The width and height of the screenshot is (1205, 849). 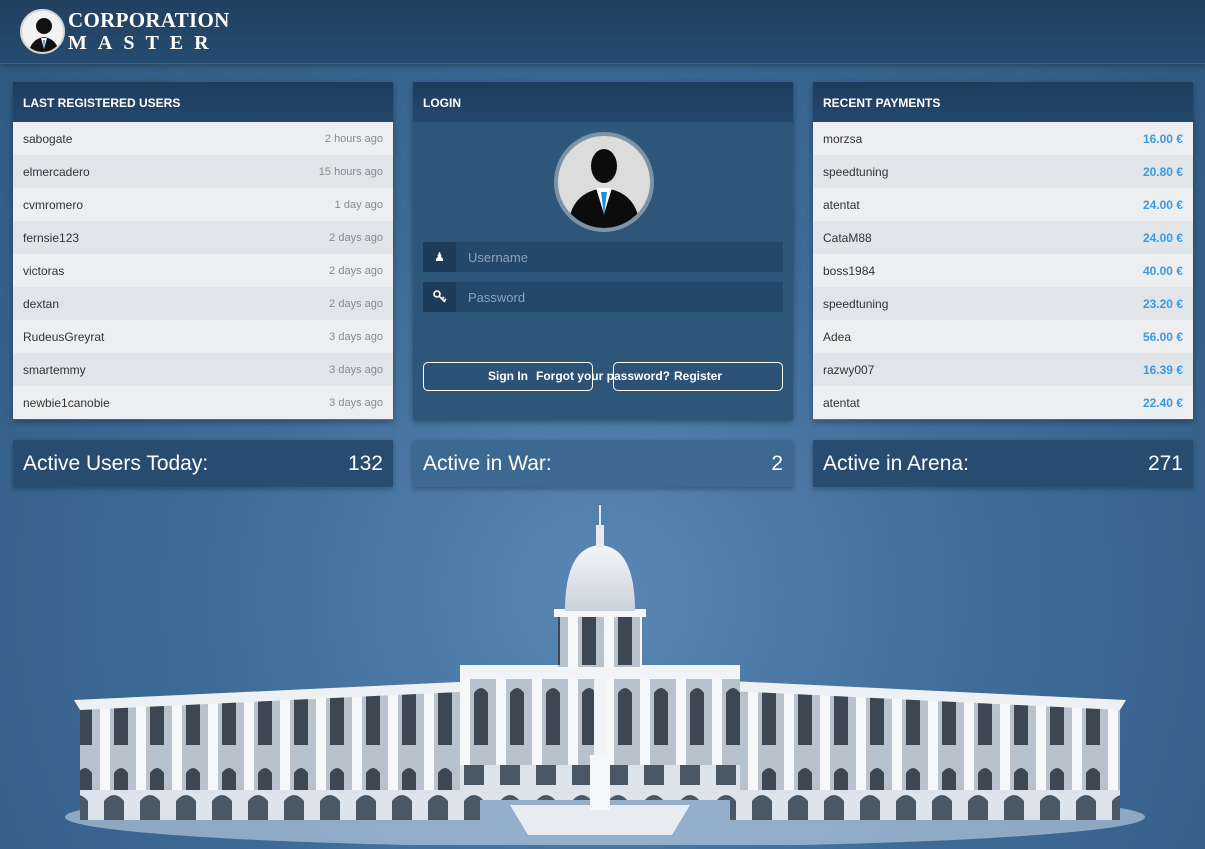 I want to click on active-in-war-value: 2, so click(x=777, y=463).